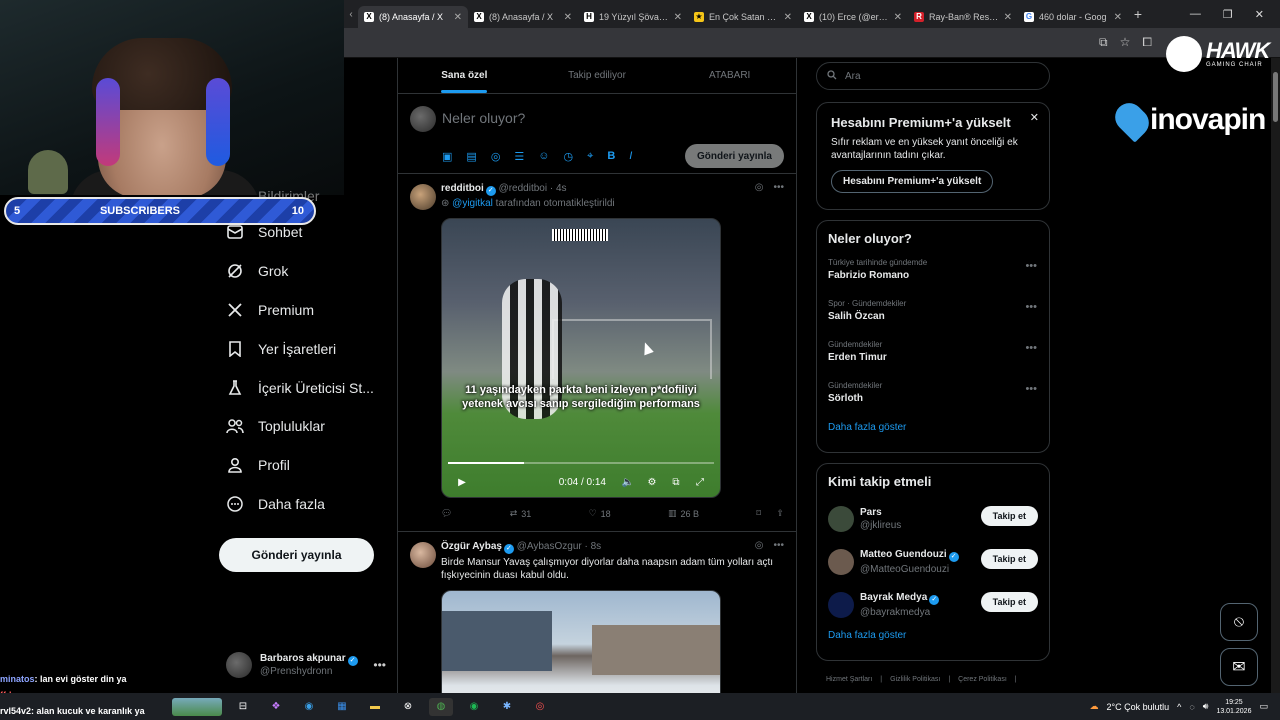  Describe the element at coordinates (464, 75) in the screenshot. I see `tab-for-you: Sana özel` at that location.